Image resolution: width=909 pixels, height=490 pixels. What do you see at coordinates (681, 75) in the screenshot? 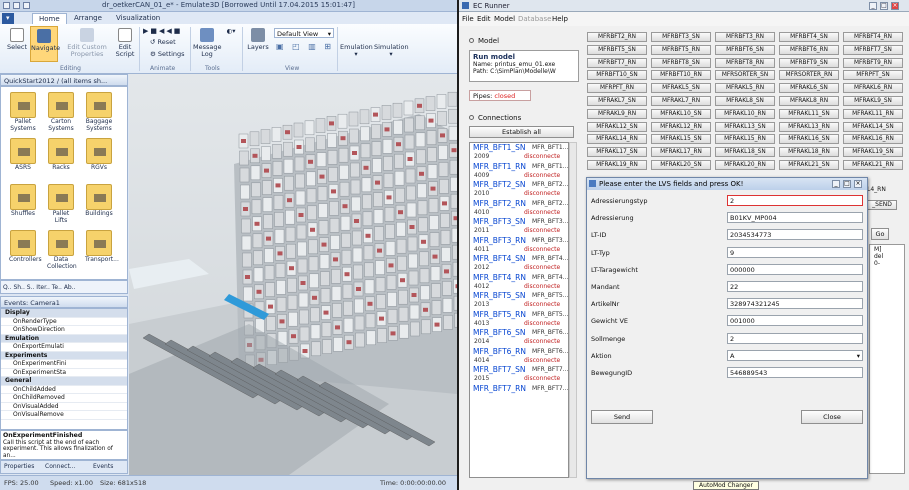
I see `connection-grid-button: MFRBFT10_RN` at bounding box center [681, 75].